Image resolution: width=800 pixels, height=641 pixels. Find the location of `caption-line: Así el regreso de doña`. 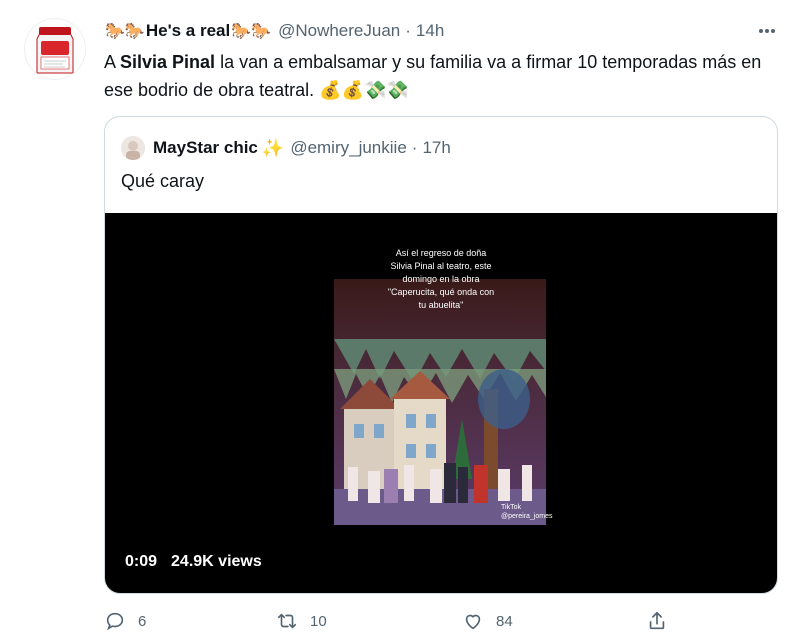

caption-line: Así el regreso de doña is located at coordinates (441, 253).